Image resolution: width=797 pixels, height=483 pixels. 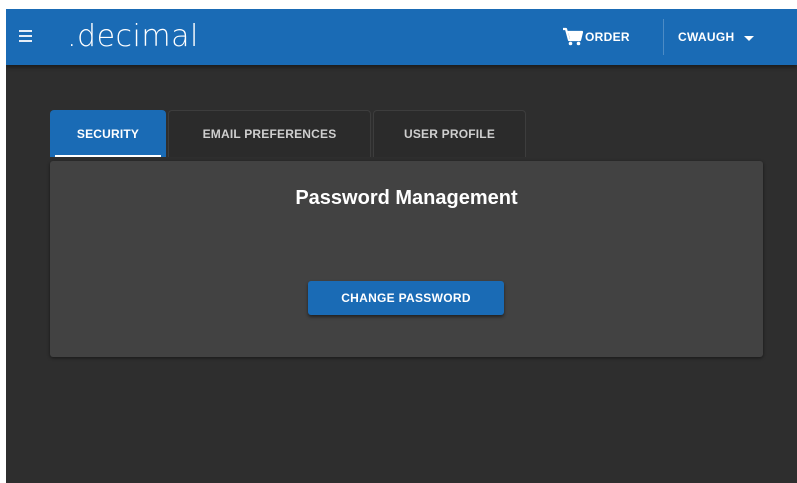 What do you see at coordinates (573, 36) in the screenshot?
I see `shopping-cart-icon` at bounding box center [573, 36].